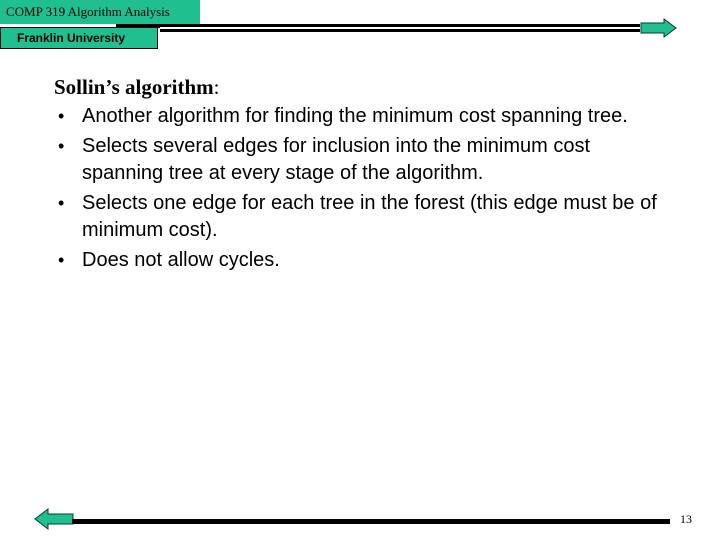 This screenshot has height=540, width=720. Describe the element at coordinates (100, 12) in the screenshot. I see `course-title: COMP 319 Algorithm Analysis` at that location.